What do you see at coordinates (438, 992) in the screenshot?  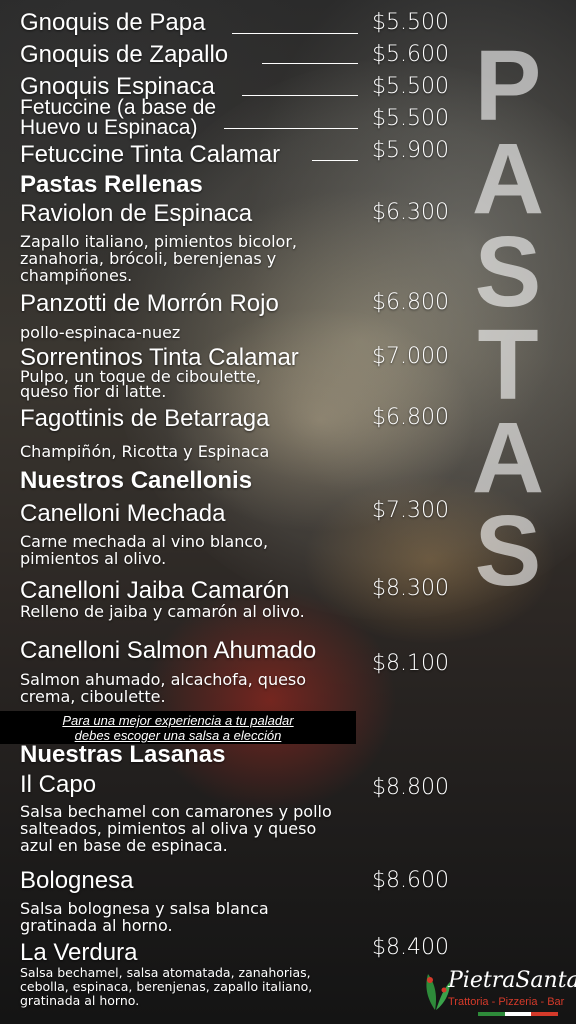 I see `herb-leaf-icon` at bounding box center [438, 992].